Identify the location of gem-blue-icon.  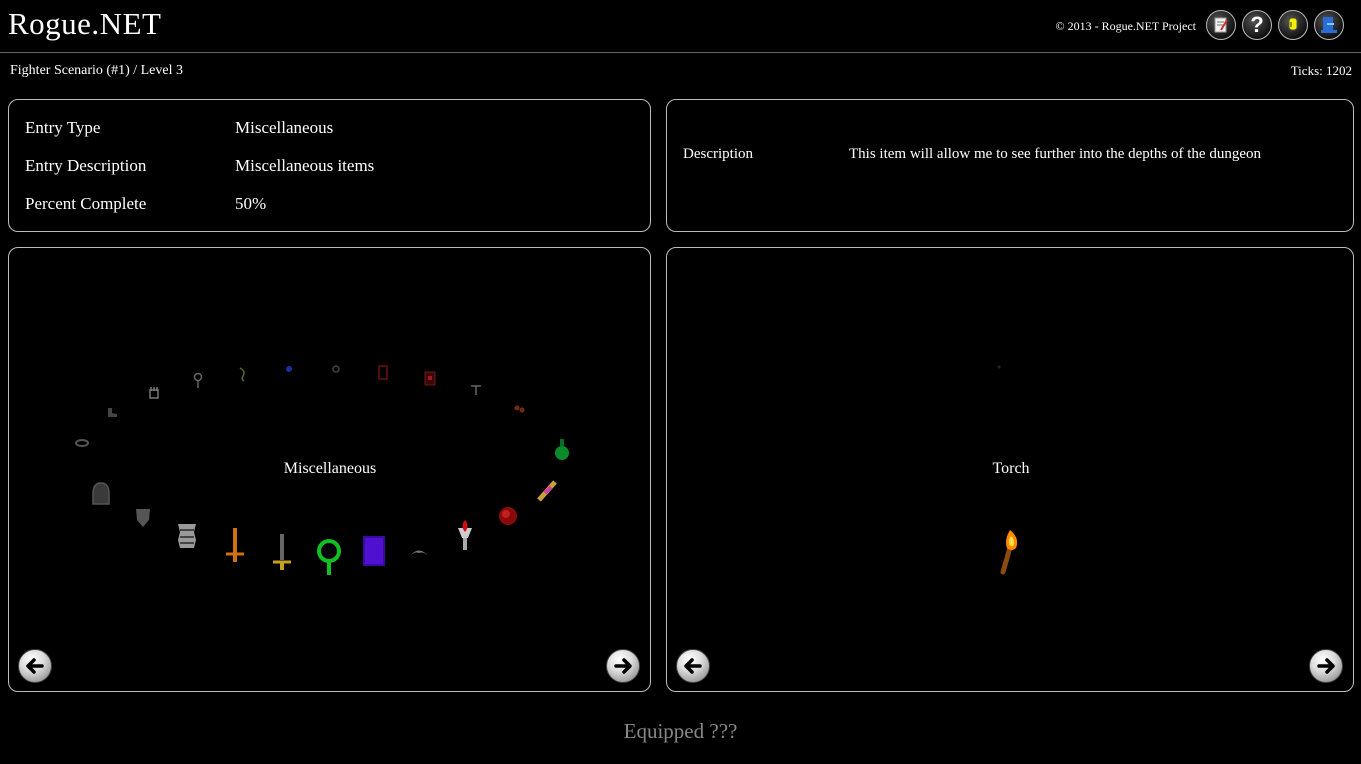
(289, 369).